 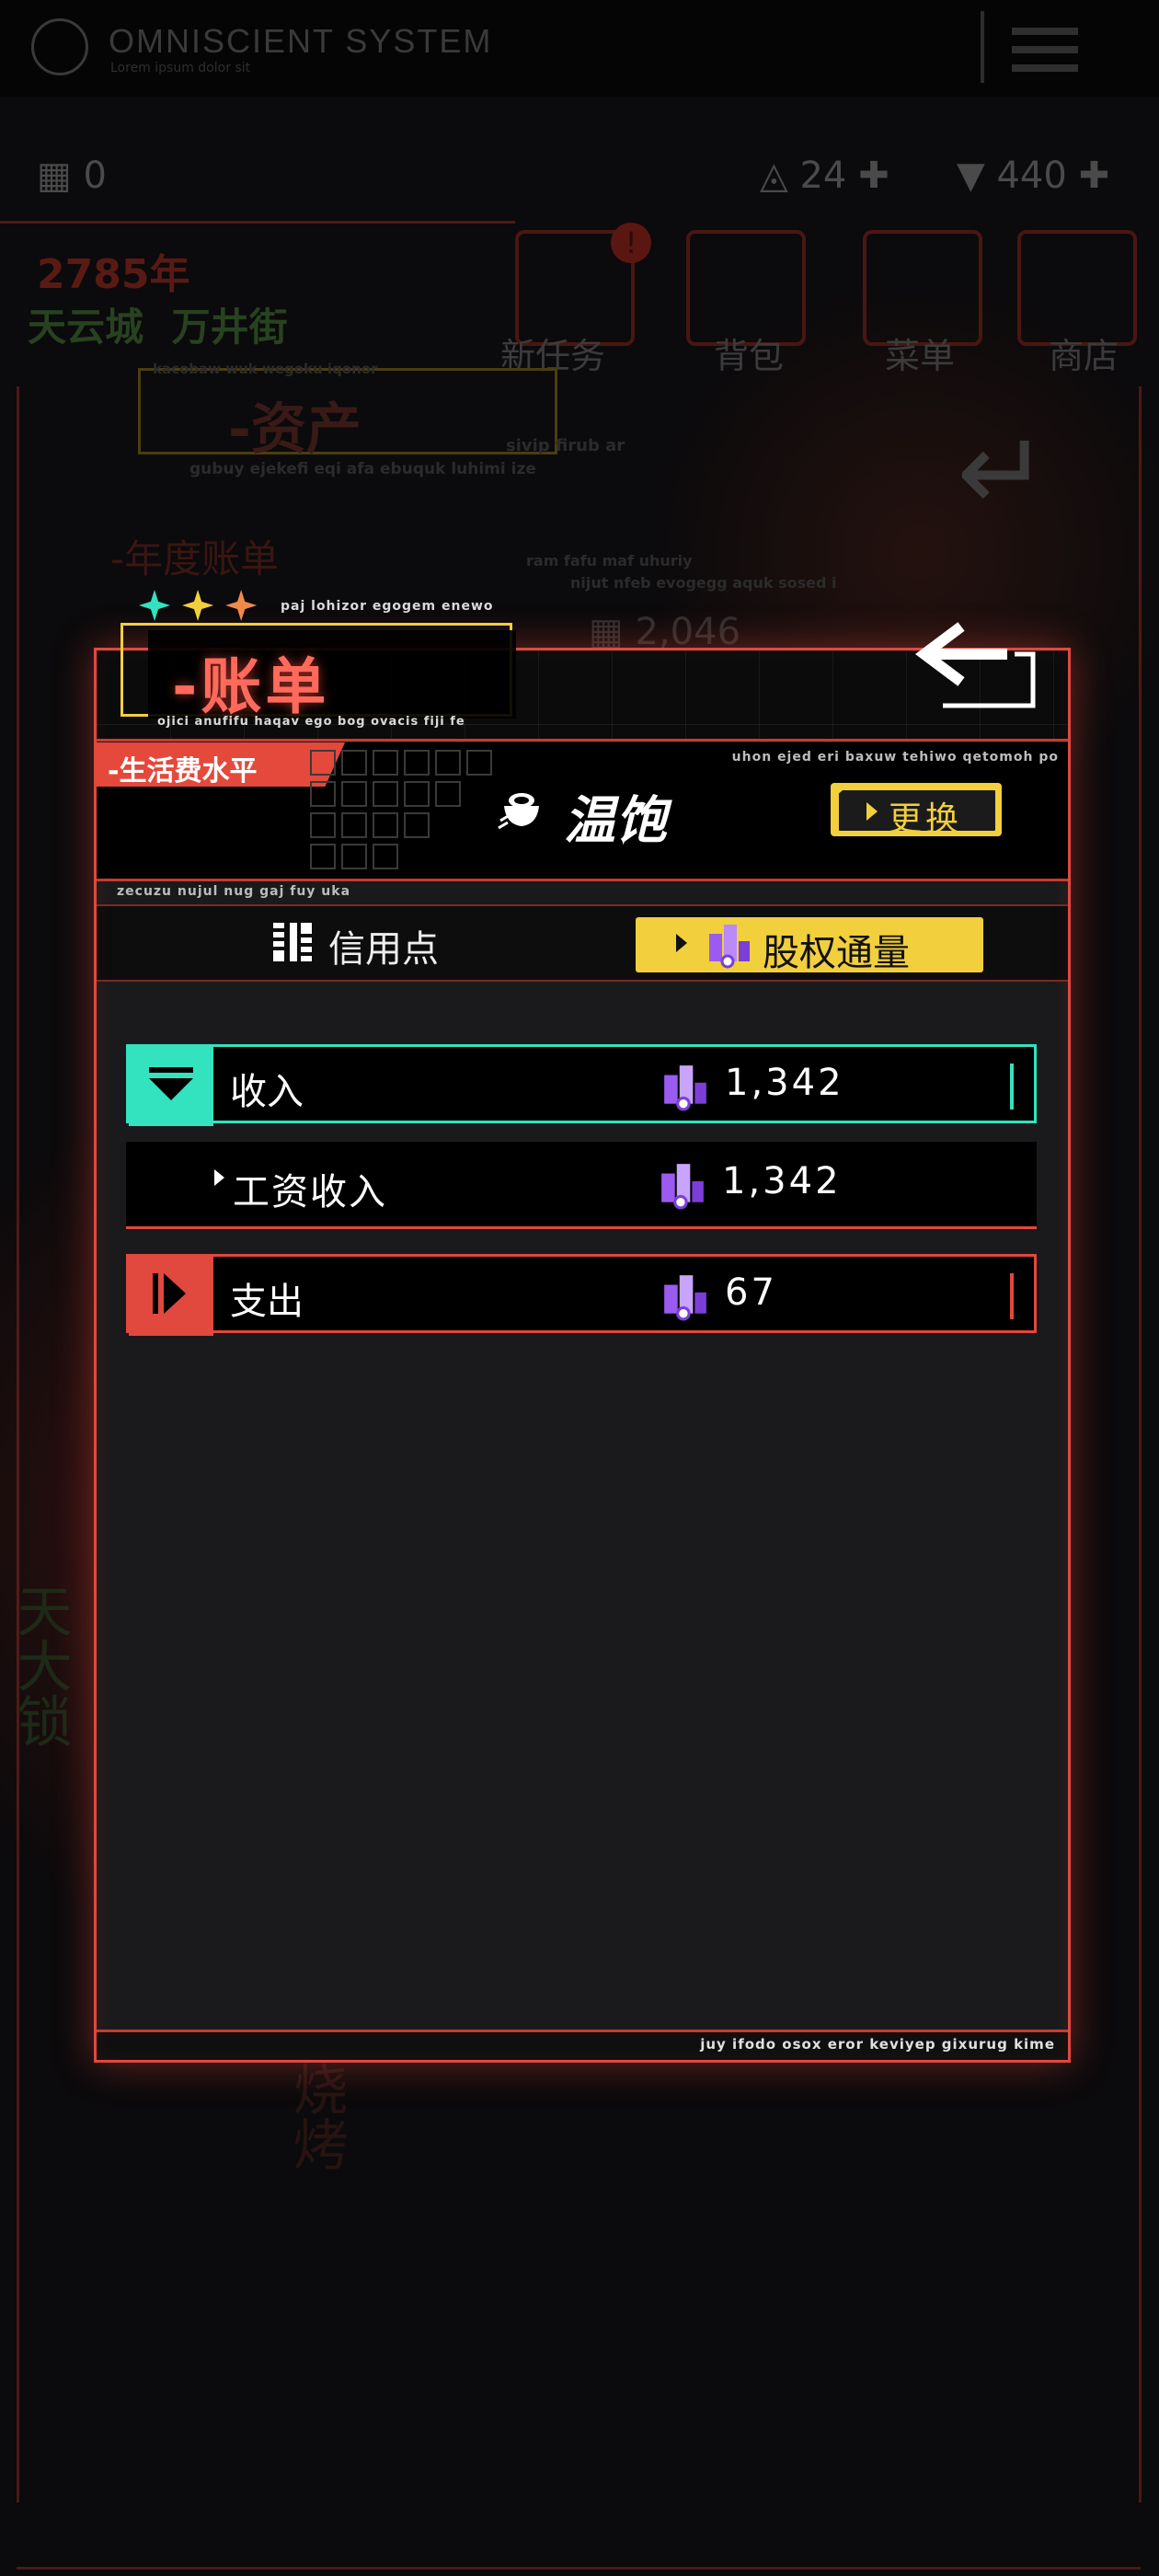 What do you see at coordinates (267, 1302) in the screenshot?
I see `expense-label: 支出` at bounding box center [267, 1302].